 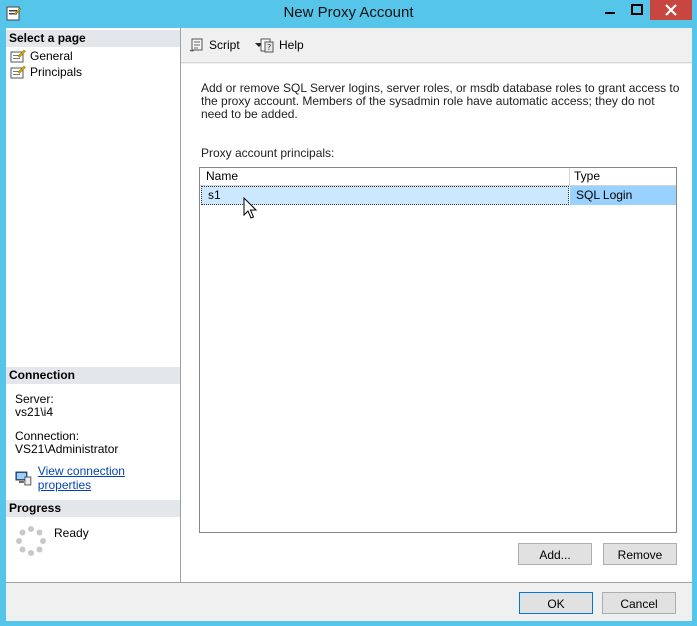 I want to click on page-item-general: General, so click(x=41, y=56).